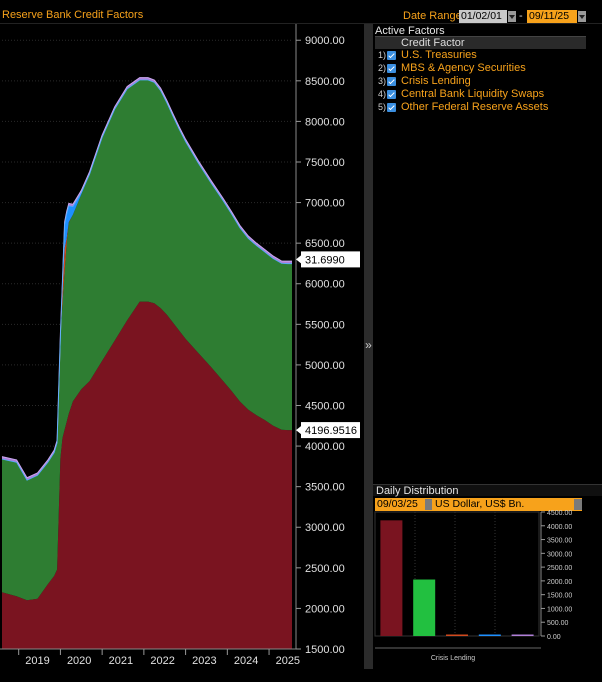 Image resolution: width=602 pixels, height=682 pixels. I want to click on y-tick-label: 9000.00, so click(325, 41).